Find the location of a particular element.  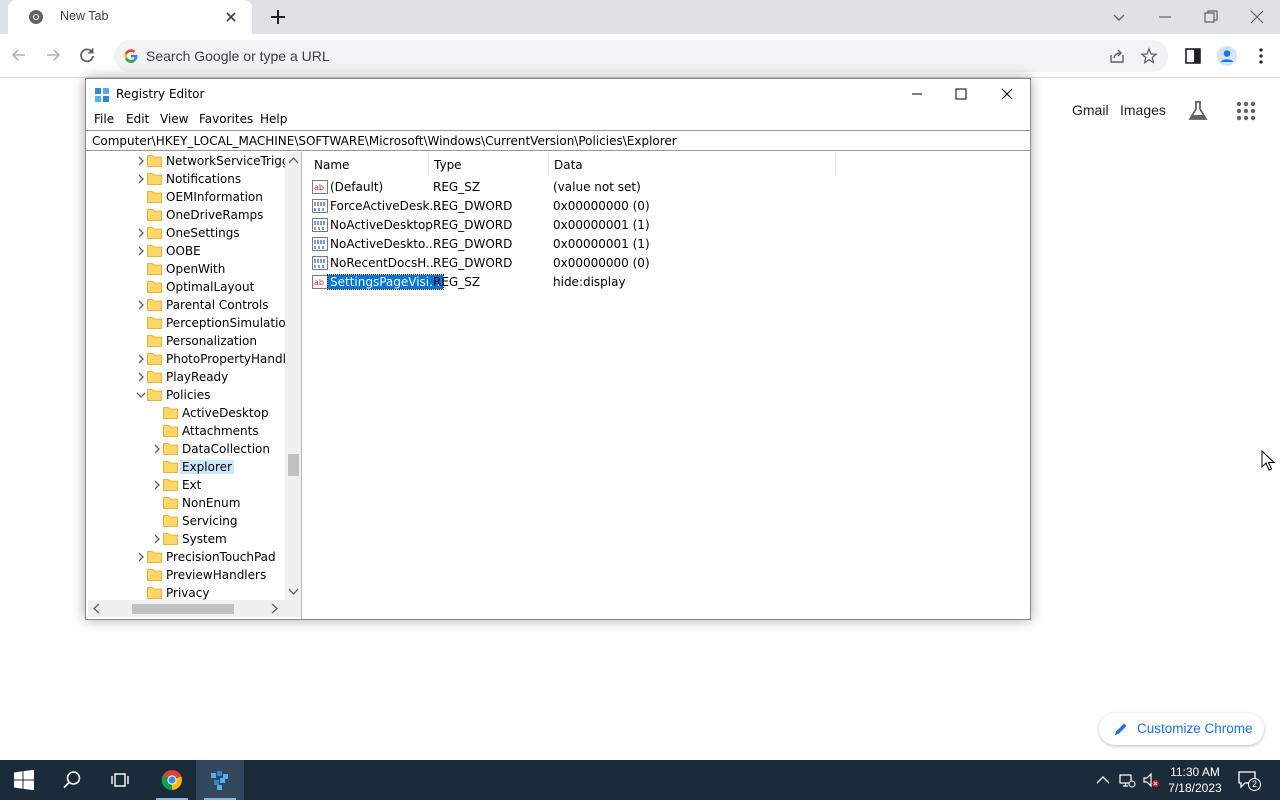

images-link: Images is located at coordinates (1143, 110).